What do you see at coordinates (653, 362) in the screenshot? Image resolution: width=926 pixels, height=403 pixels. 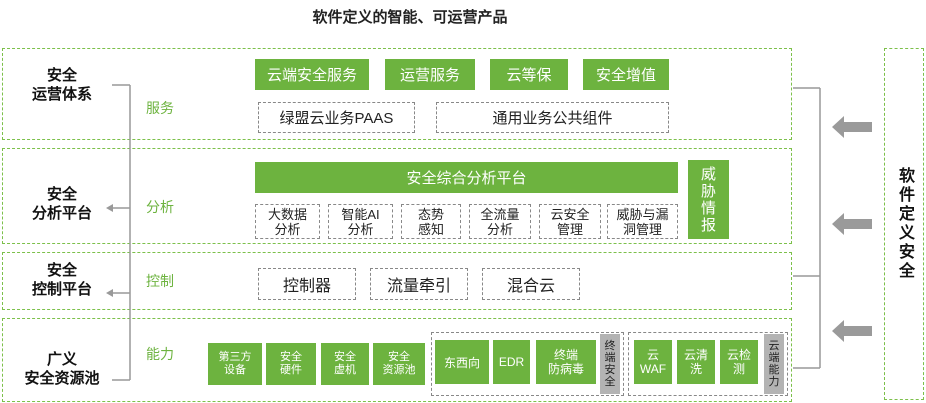 I see `cloud-waf-box: 云 WAF` at bounding box center [653, 362].